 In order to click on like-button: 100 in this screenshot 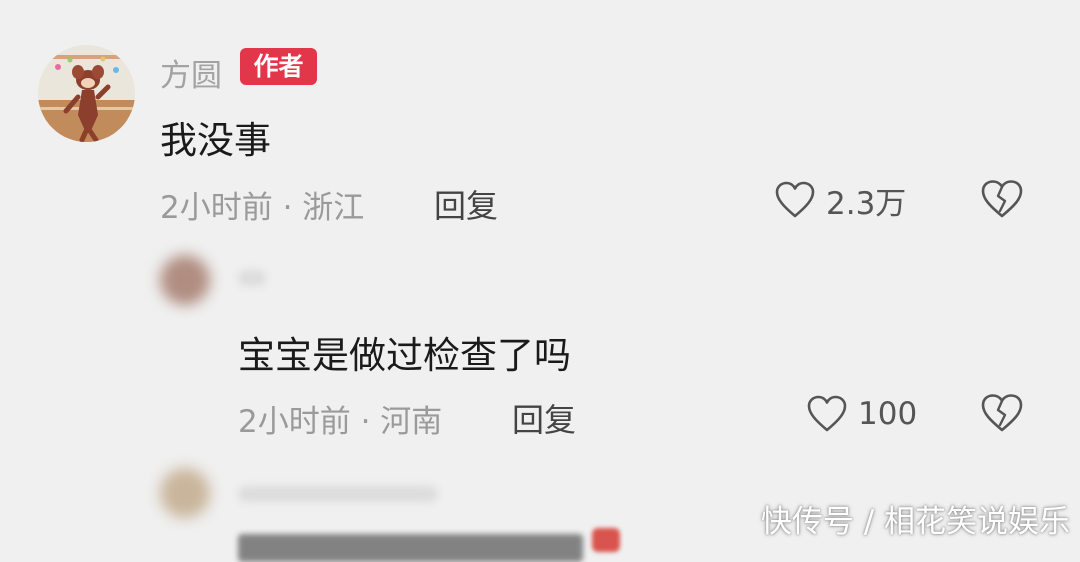, I will do `click(861, 414)`.